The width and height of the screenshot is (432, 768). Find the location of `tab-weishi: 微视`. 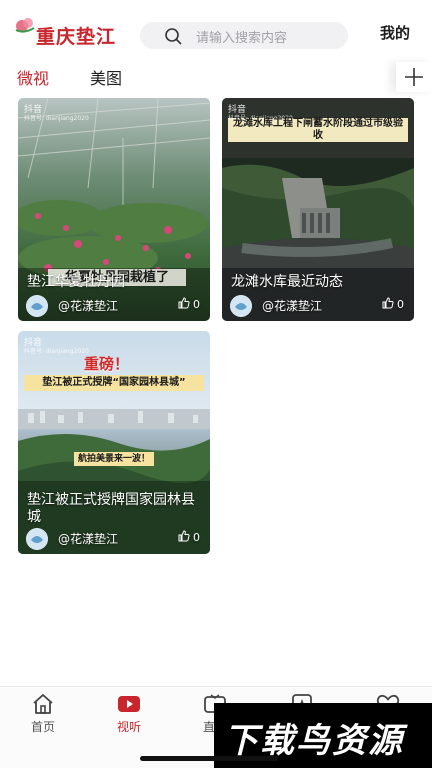

tab-weishi: 微视 is located at coordinates (33, 77).